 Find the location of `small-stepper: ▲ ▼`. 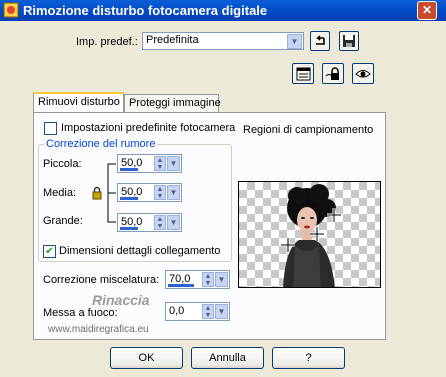

small-stepper: ▲ ▼ is located at coordinates (160, 163).